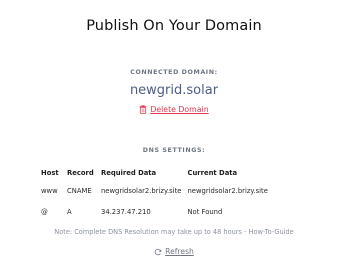 The height and width of the screenshot is (268, 348). What do you see at coordinates (174, 150) in the screenshot?
I see `dns-settings-label: DNS SETTINGS:` at bounding box center [174, 150].